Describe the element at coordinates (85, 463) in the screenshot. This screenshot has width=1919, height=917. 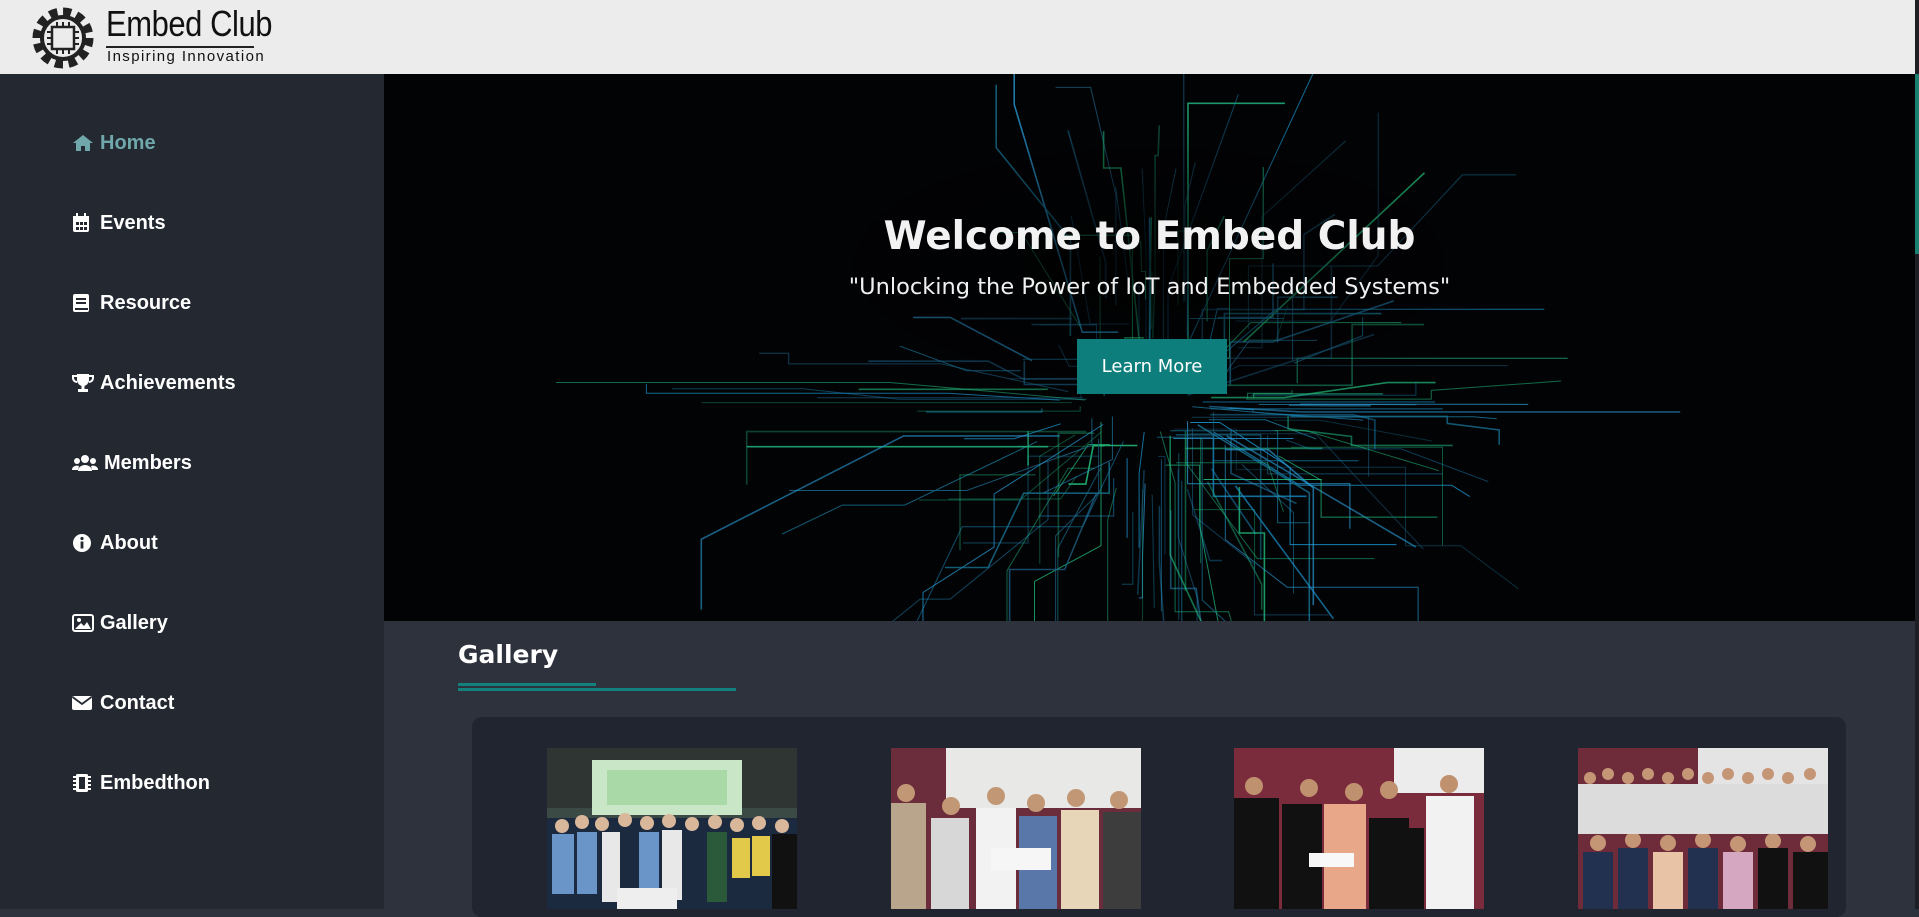
I see `users-icon` at that location.